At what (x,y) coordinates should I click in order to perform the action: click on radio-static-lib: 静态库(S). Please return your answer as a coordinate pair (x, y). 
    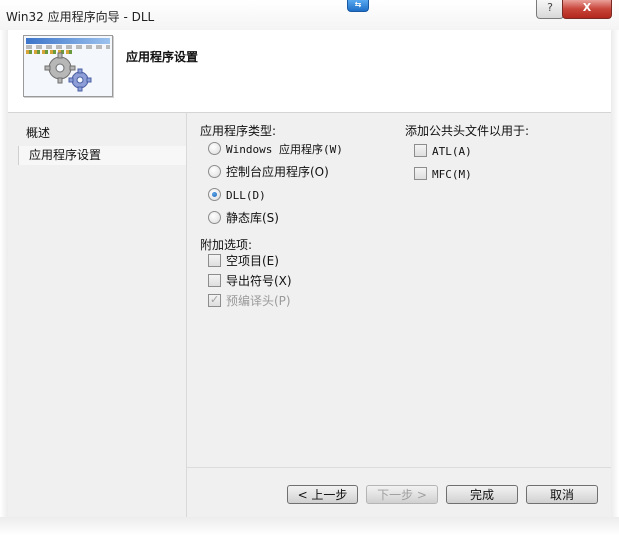
    Looking at the image, I should click on (243, 219).